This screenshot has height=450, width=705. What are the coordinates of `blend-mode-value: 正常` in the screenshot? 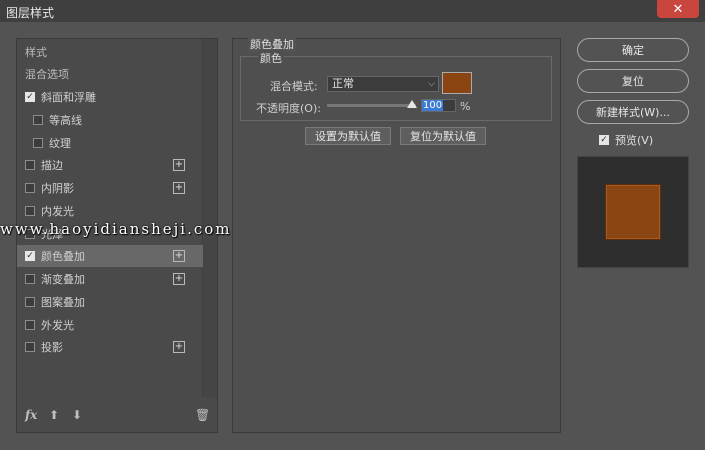 It's located at (343, 83).